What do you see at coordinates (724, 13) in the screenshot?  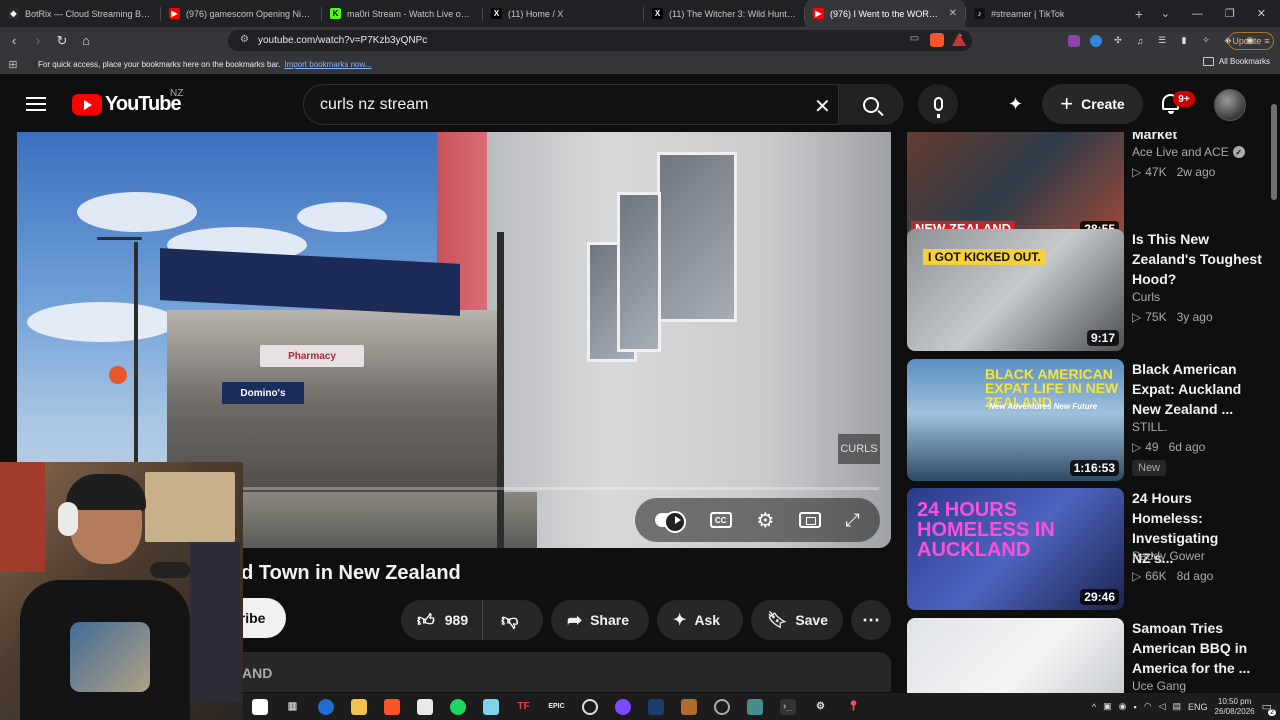 I see `browser-tab: X (11) The Witcher 3: Wild Hunt Rema` at bounding box center [724, 13].